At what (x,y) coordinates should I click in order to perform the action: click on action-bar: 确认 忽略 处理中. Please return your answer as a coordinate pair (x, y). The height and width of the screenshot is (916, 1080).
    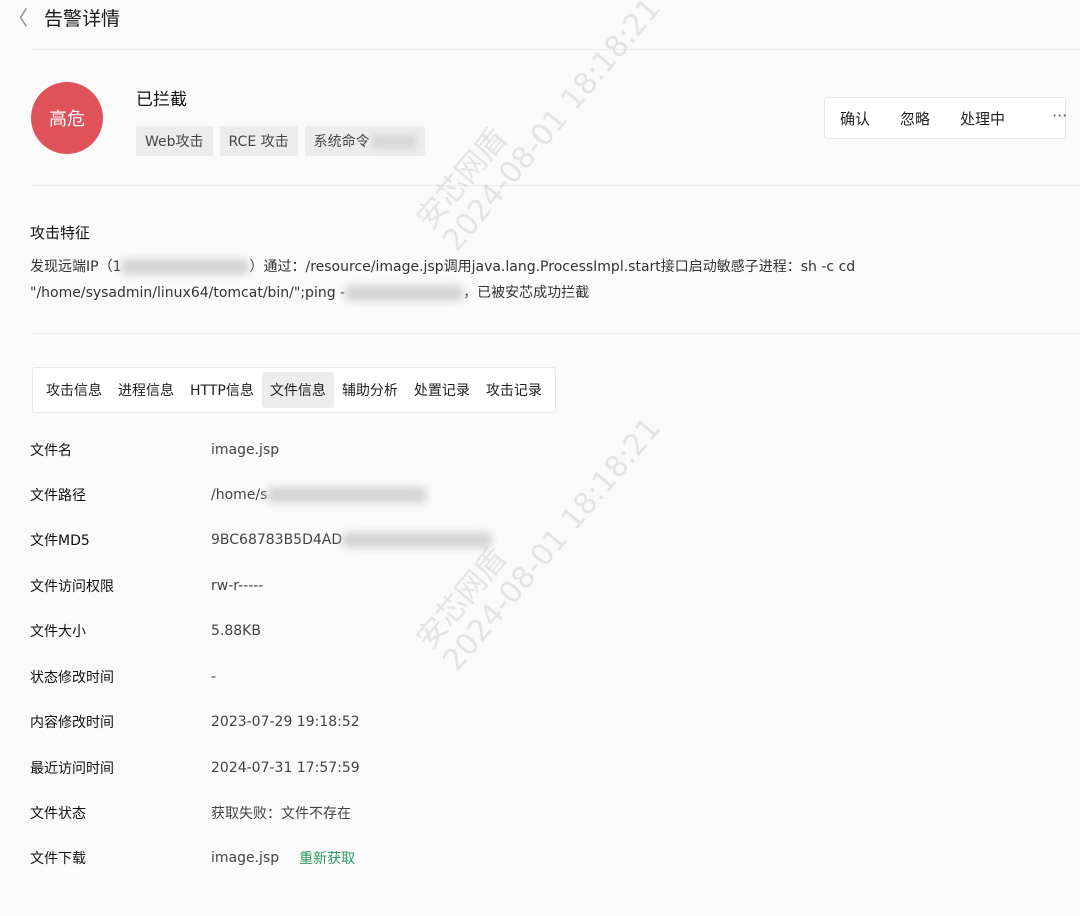
    Looking at the image, I should click on (945, 118).